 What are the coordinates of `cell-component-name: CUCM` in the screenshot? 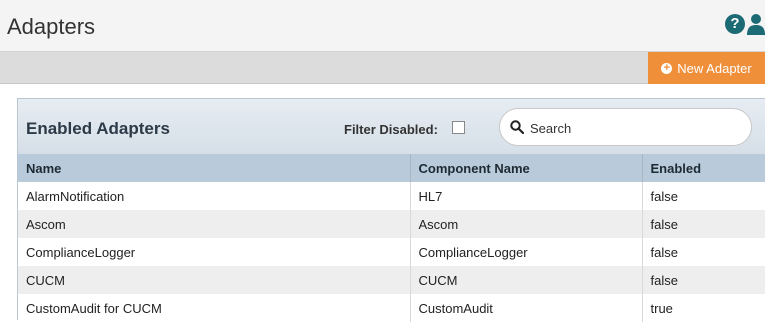 It's located at (526, 280).